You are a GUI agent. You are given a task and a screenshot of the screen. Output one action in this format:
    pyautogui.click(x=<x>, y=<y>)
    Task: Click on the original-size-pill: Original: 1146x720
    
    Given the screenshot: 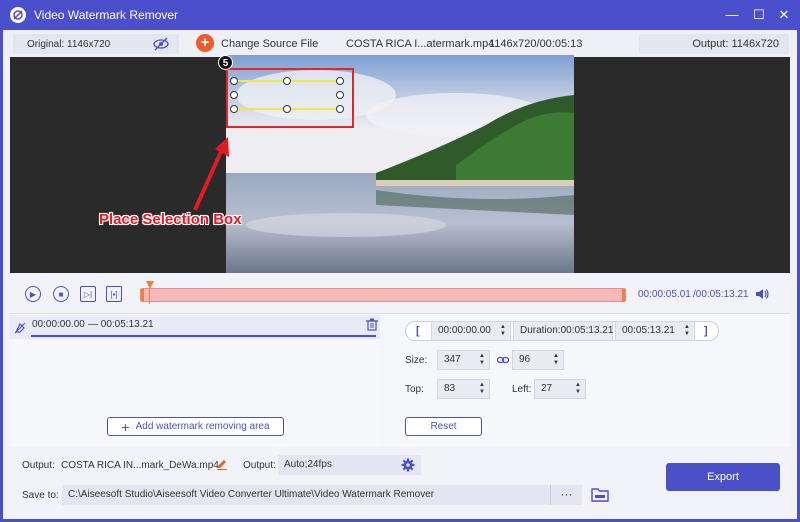 What is the action you would take?
    pyautogui.click(x=96, y=44)
    